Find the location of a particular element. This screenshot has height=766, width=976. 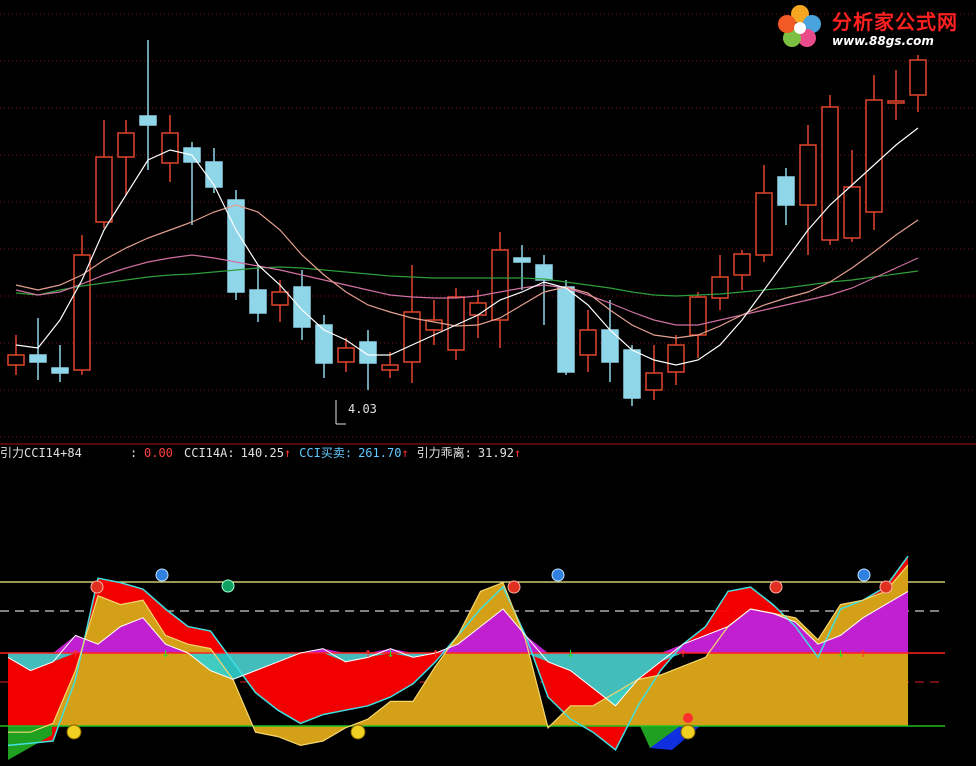

flower-icon is located at coordinates (799, 26).